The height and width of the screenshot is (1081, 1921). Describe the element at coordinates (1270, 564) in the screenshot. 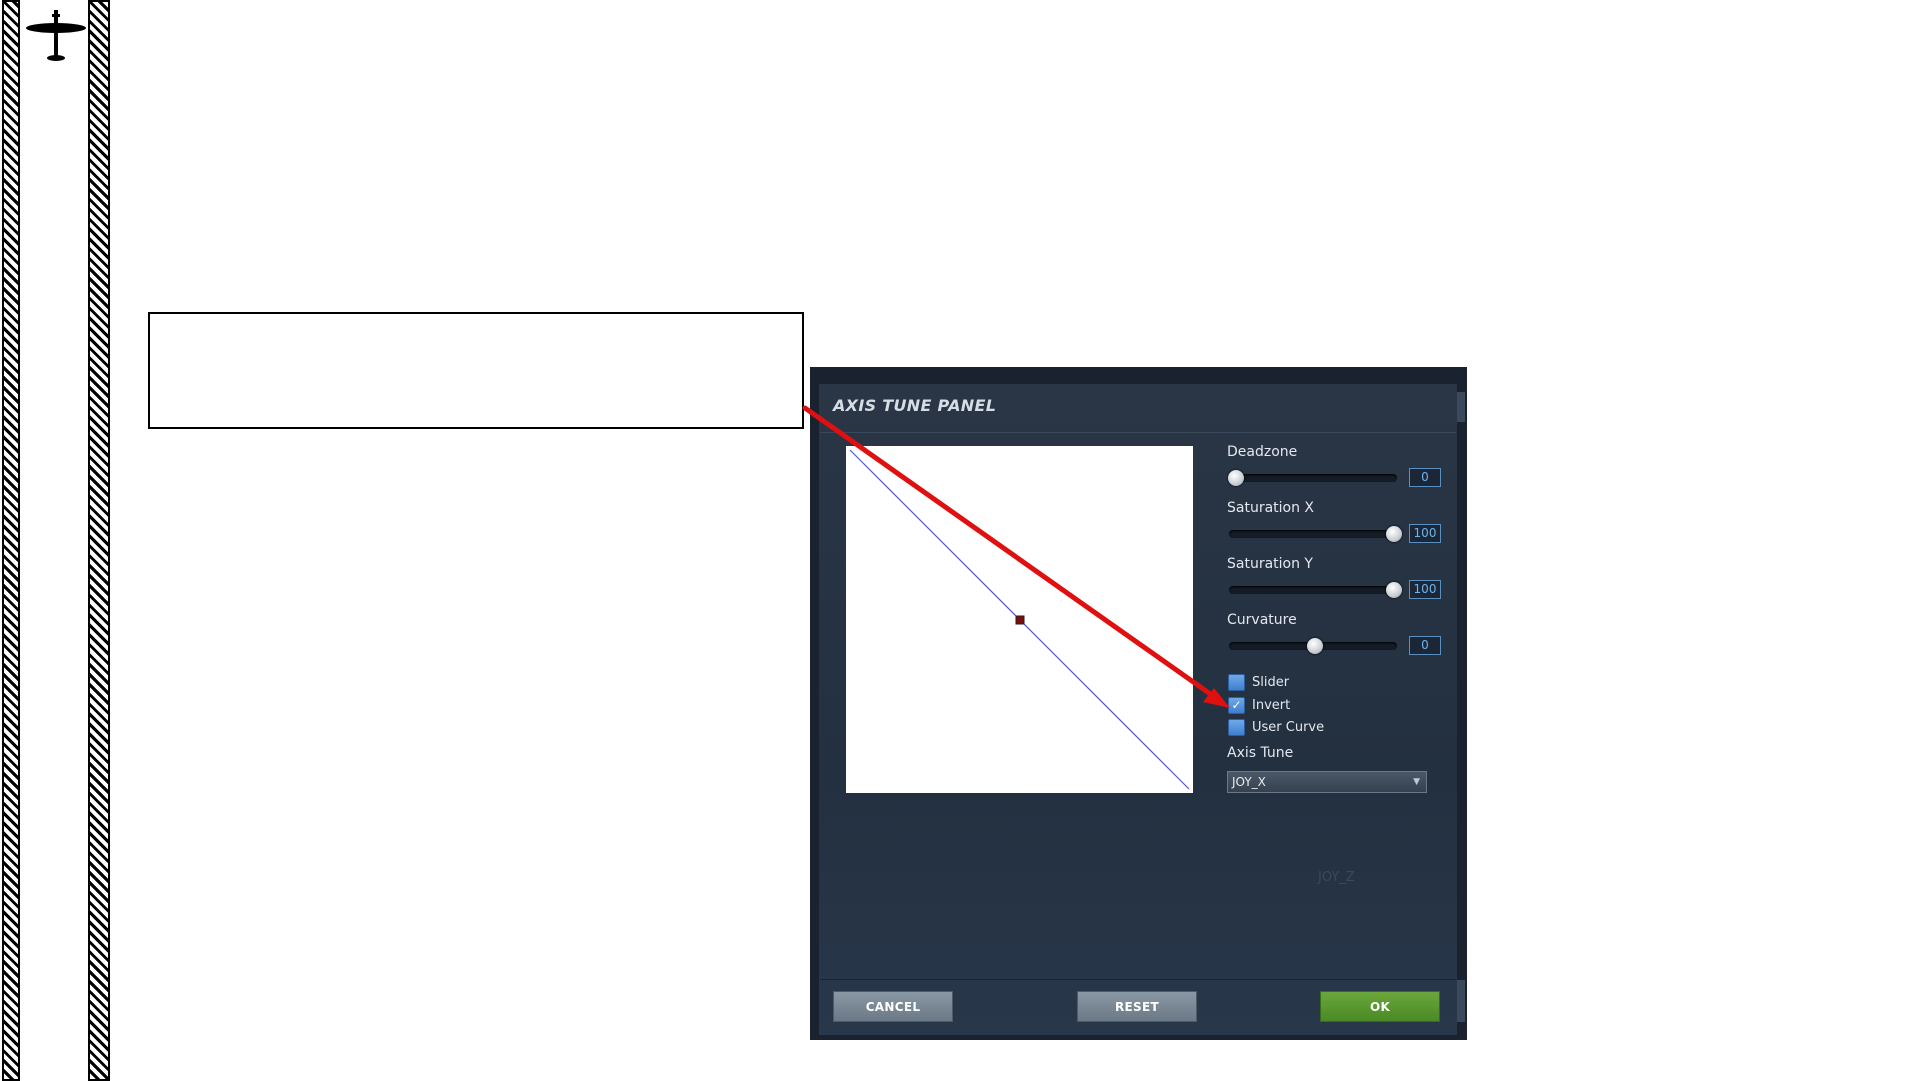

I see `saturation-y-label: Saturation Y` at that location.